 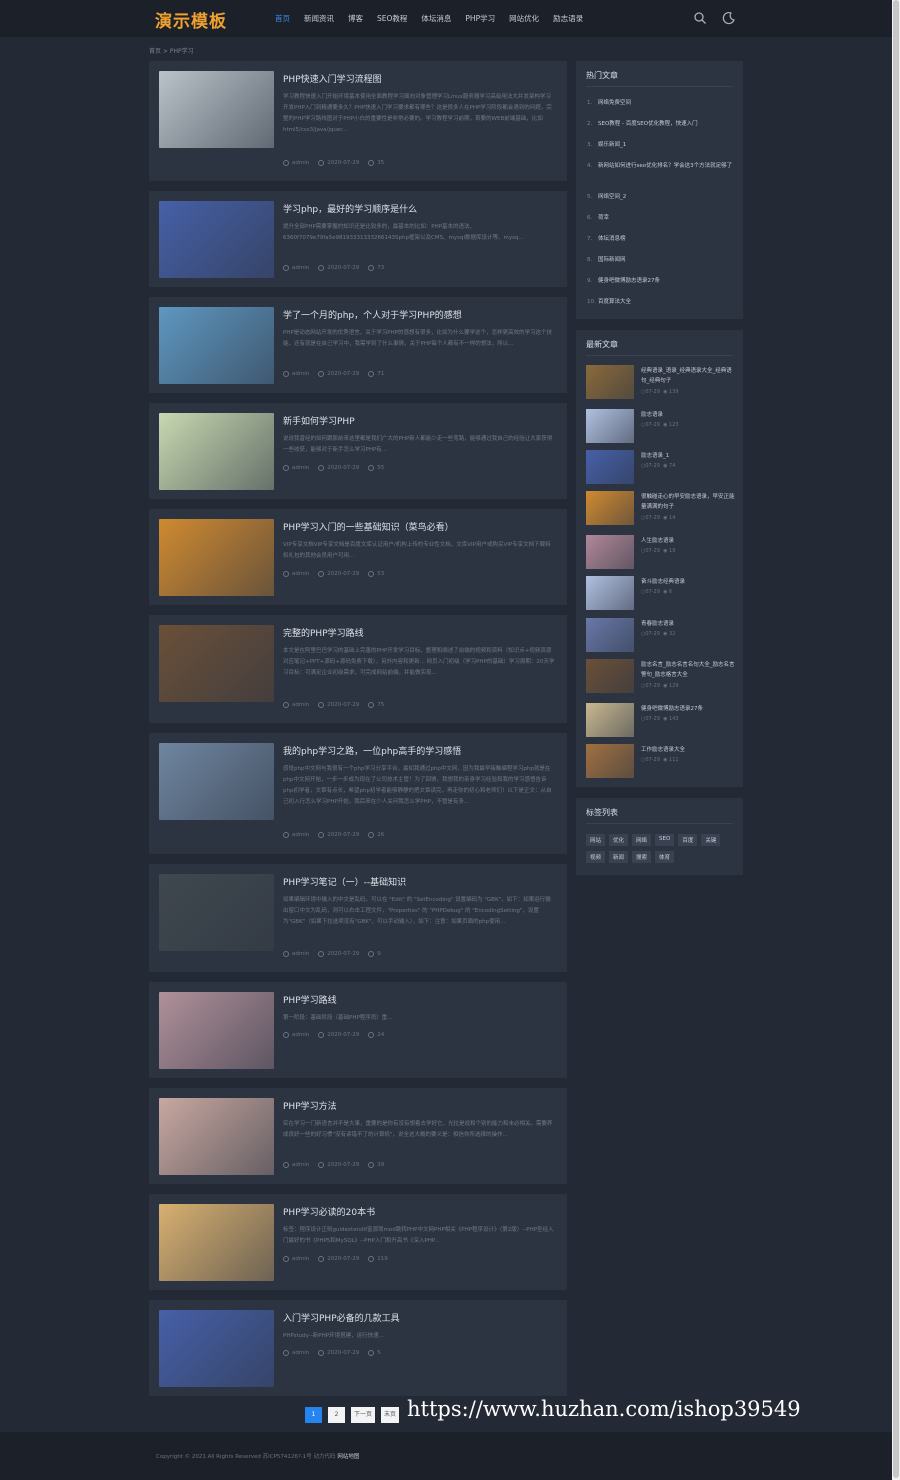 I want to click on hot-article-title: 网络免费空间, so click(x=614, y=103).